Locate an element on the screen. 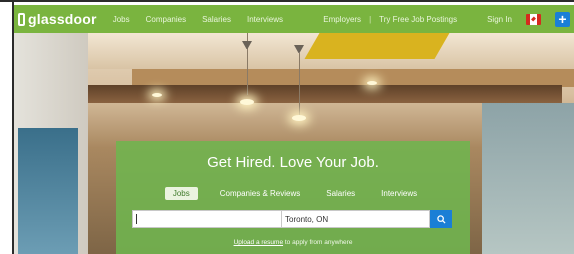 Image resolution: width=574 pixels, height=254 pixels. nav-free-job-postings: Try Free Job Postings is located at coordinates (418, 19).